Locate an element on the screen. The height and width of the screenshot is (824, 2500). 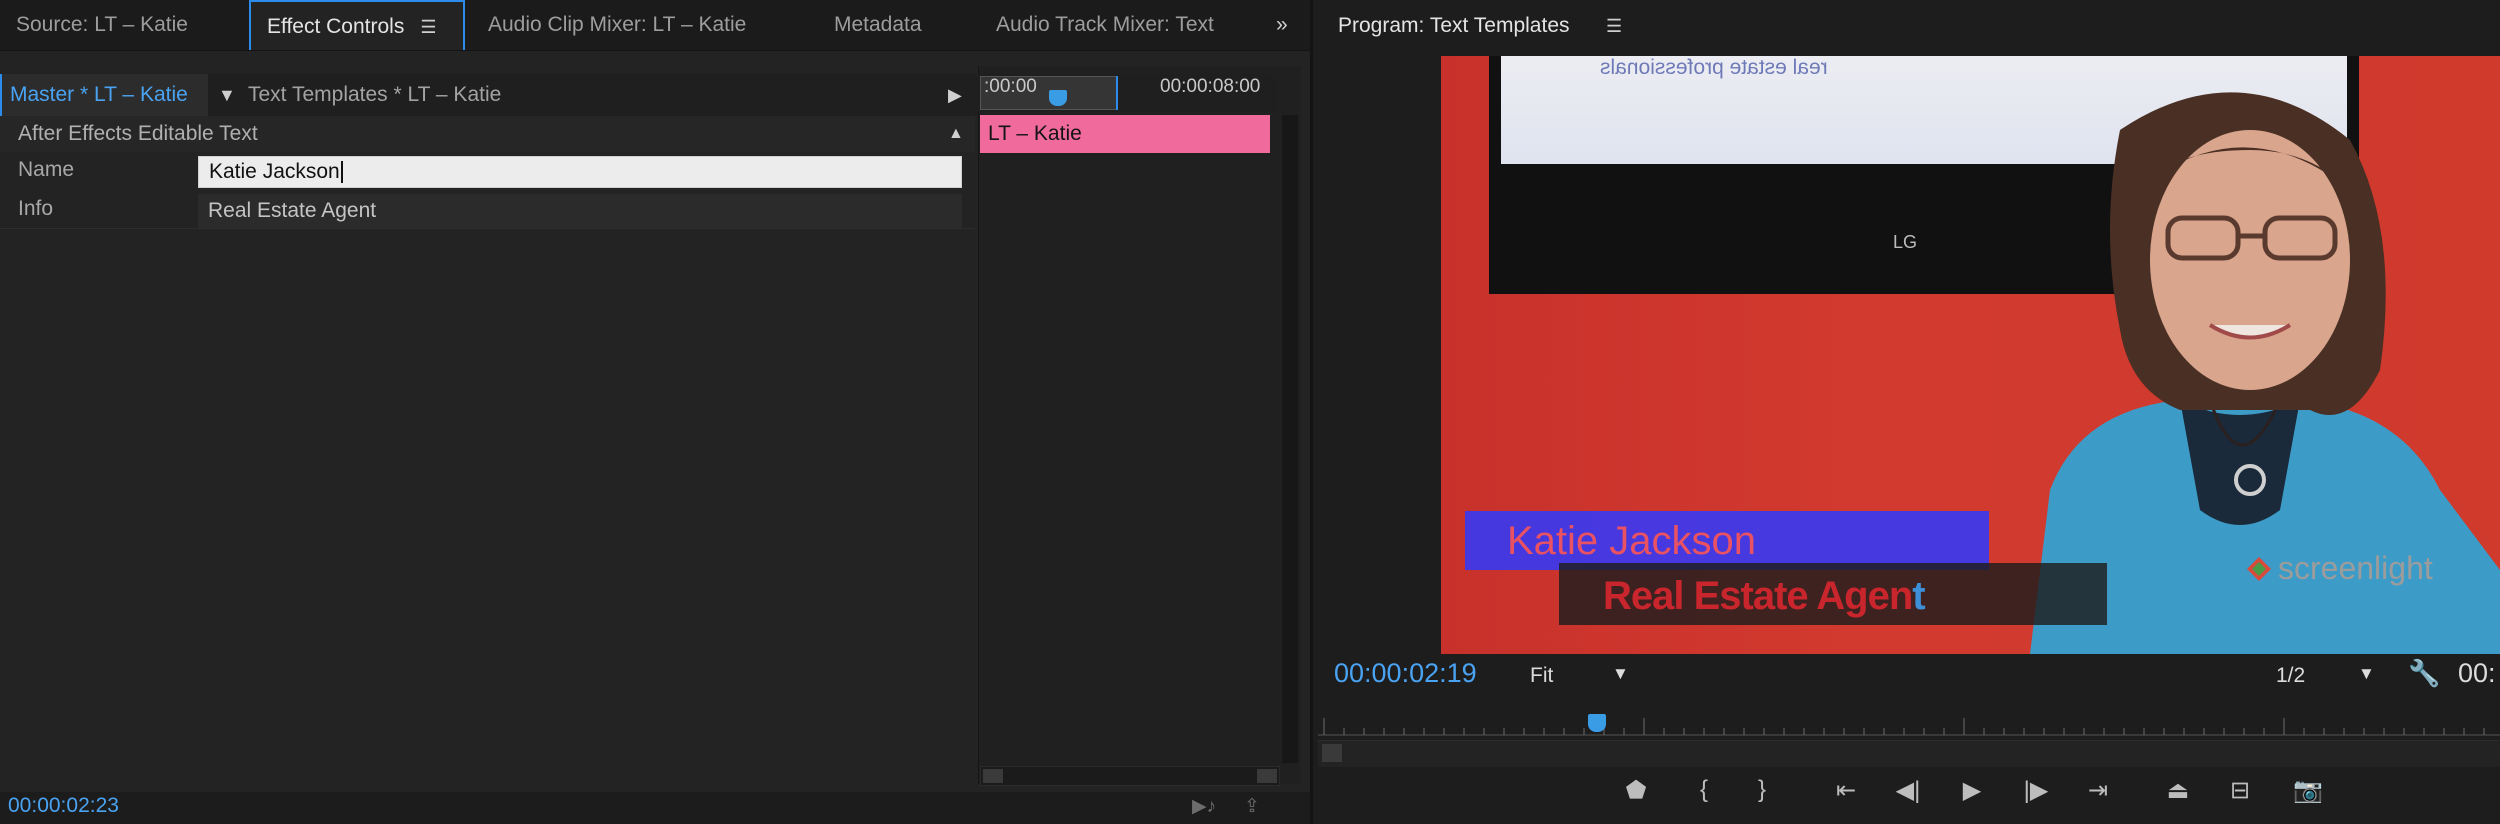
tab-effect-controls: Effect Controls ☰ is located at coordinates (357, 25).